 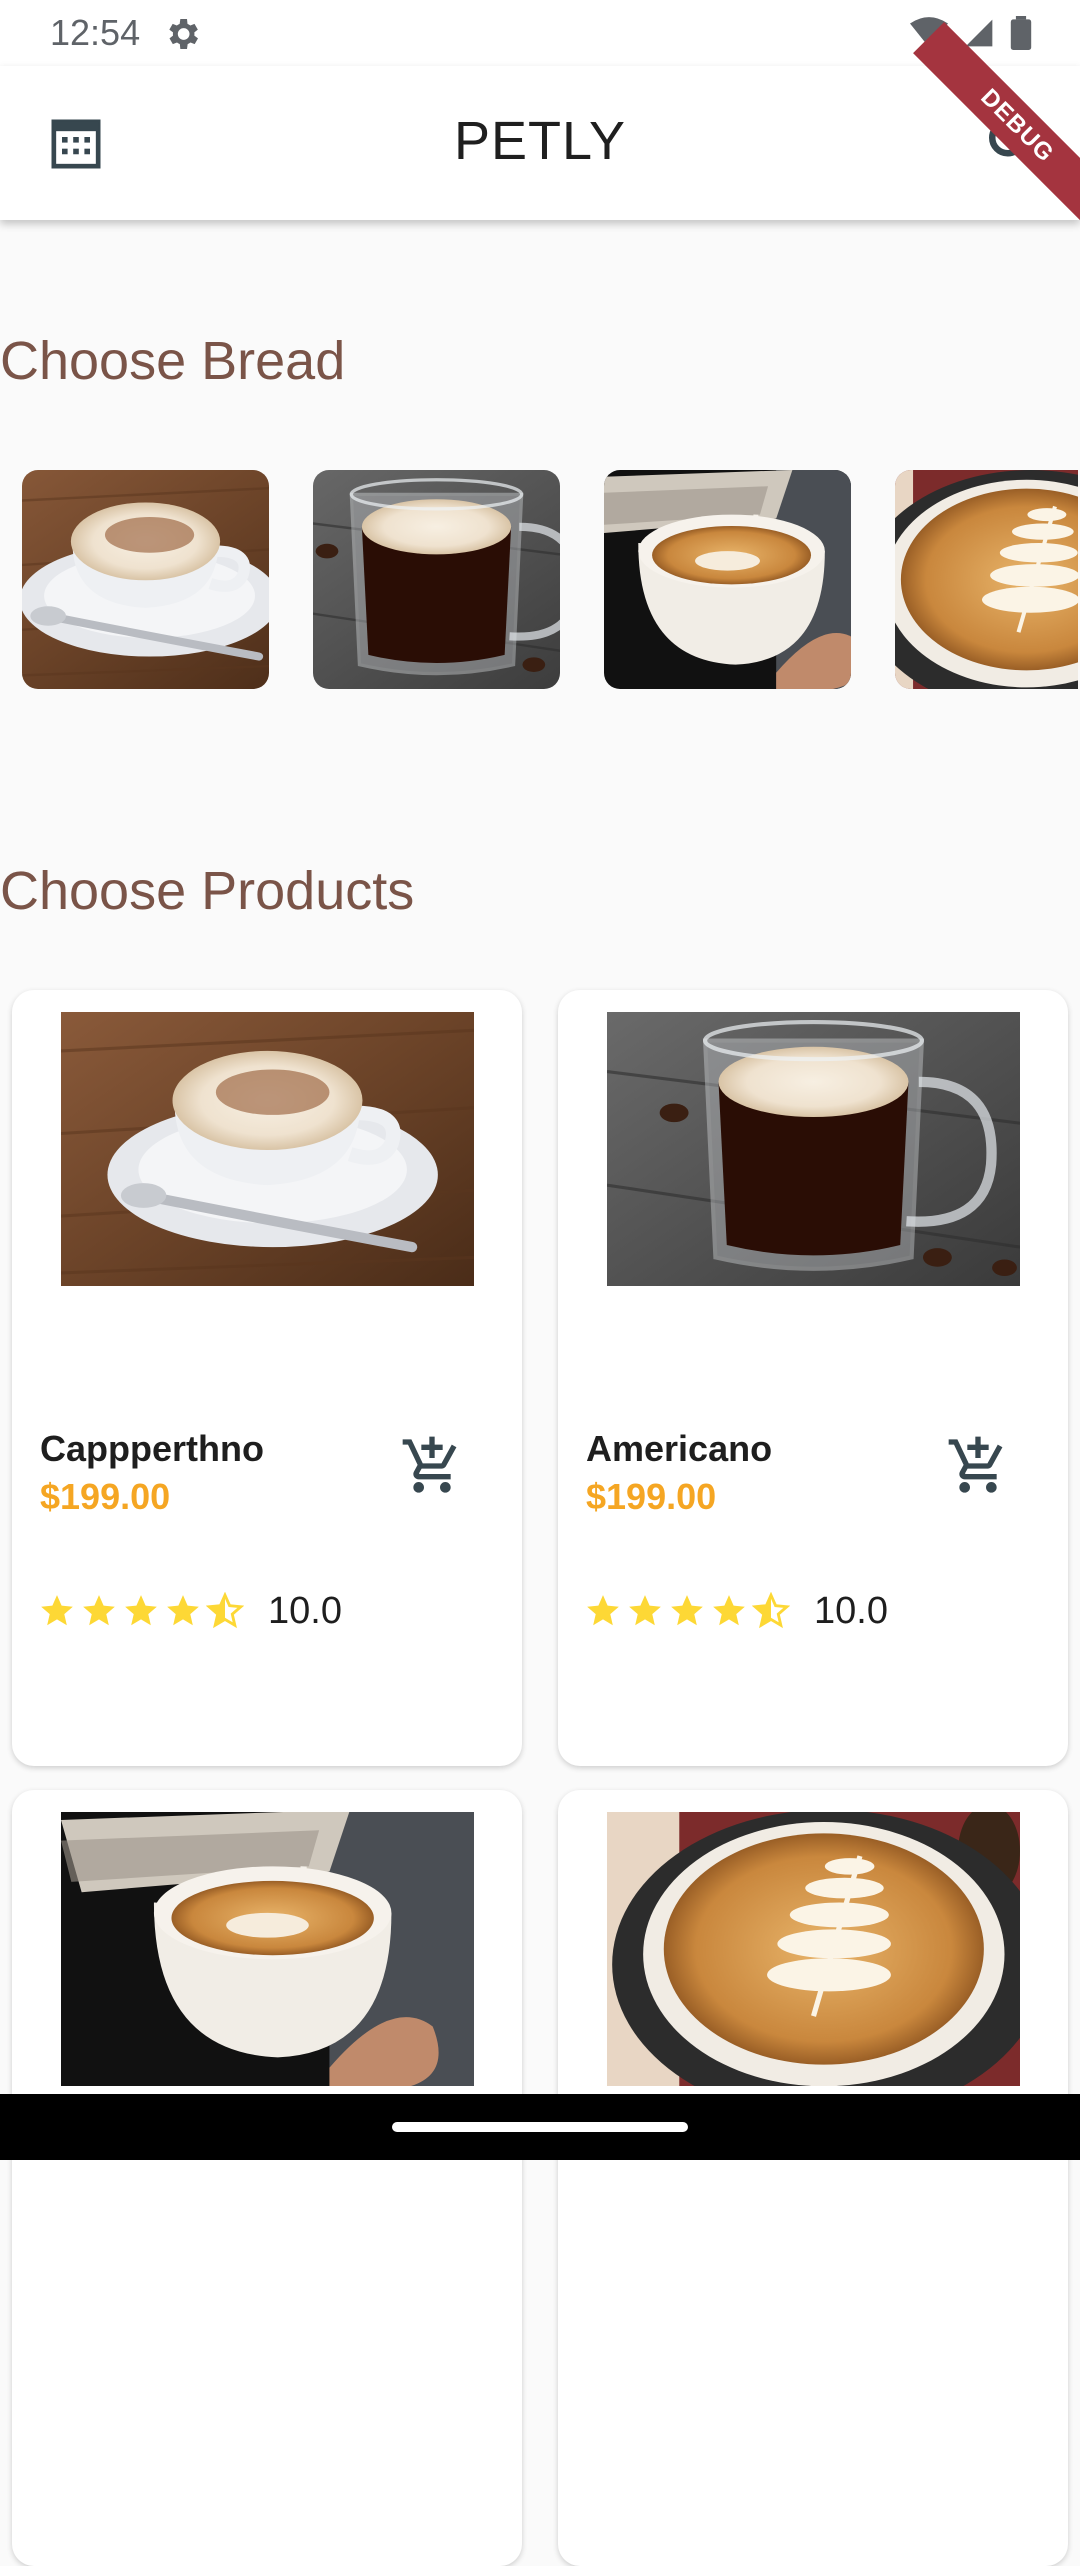 What do you see at coordinates (152, 1448) in the screenshot?
I see `product-name: Cappperthno` at bounding box center [152, 1448].